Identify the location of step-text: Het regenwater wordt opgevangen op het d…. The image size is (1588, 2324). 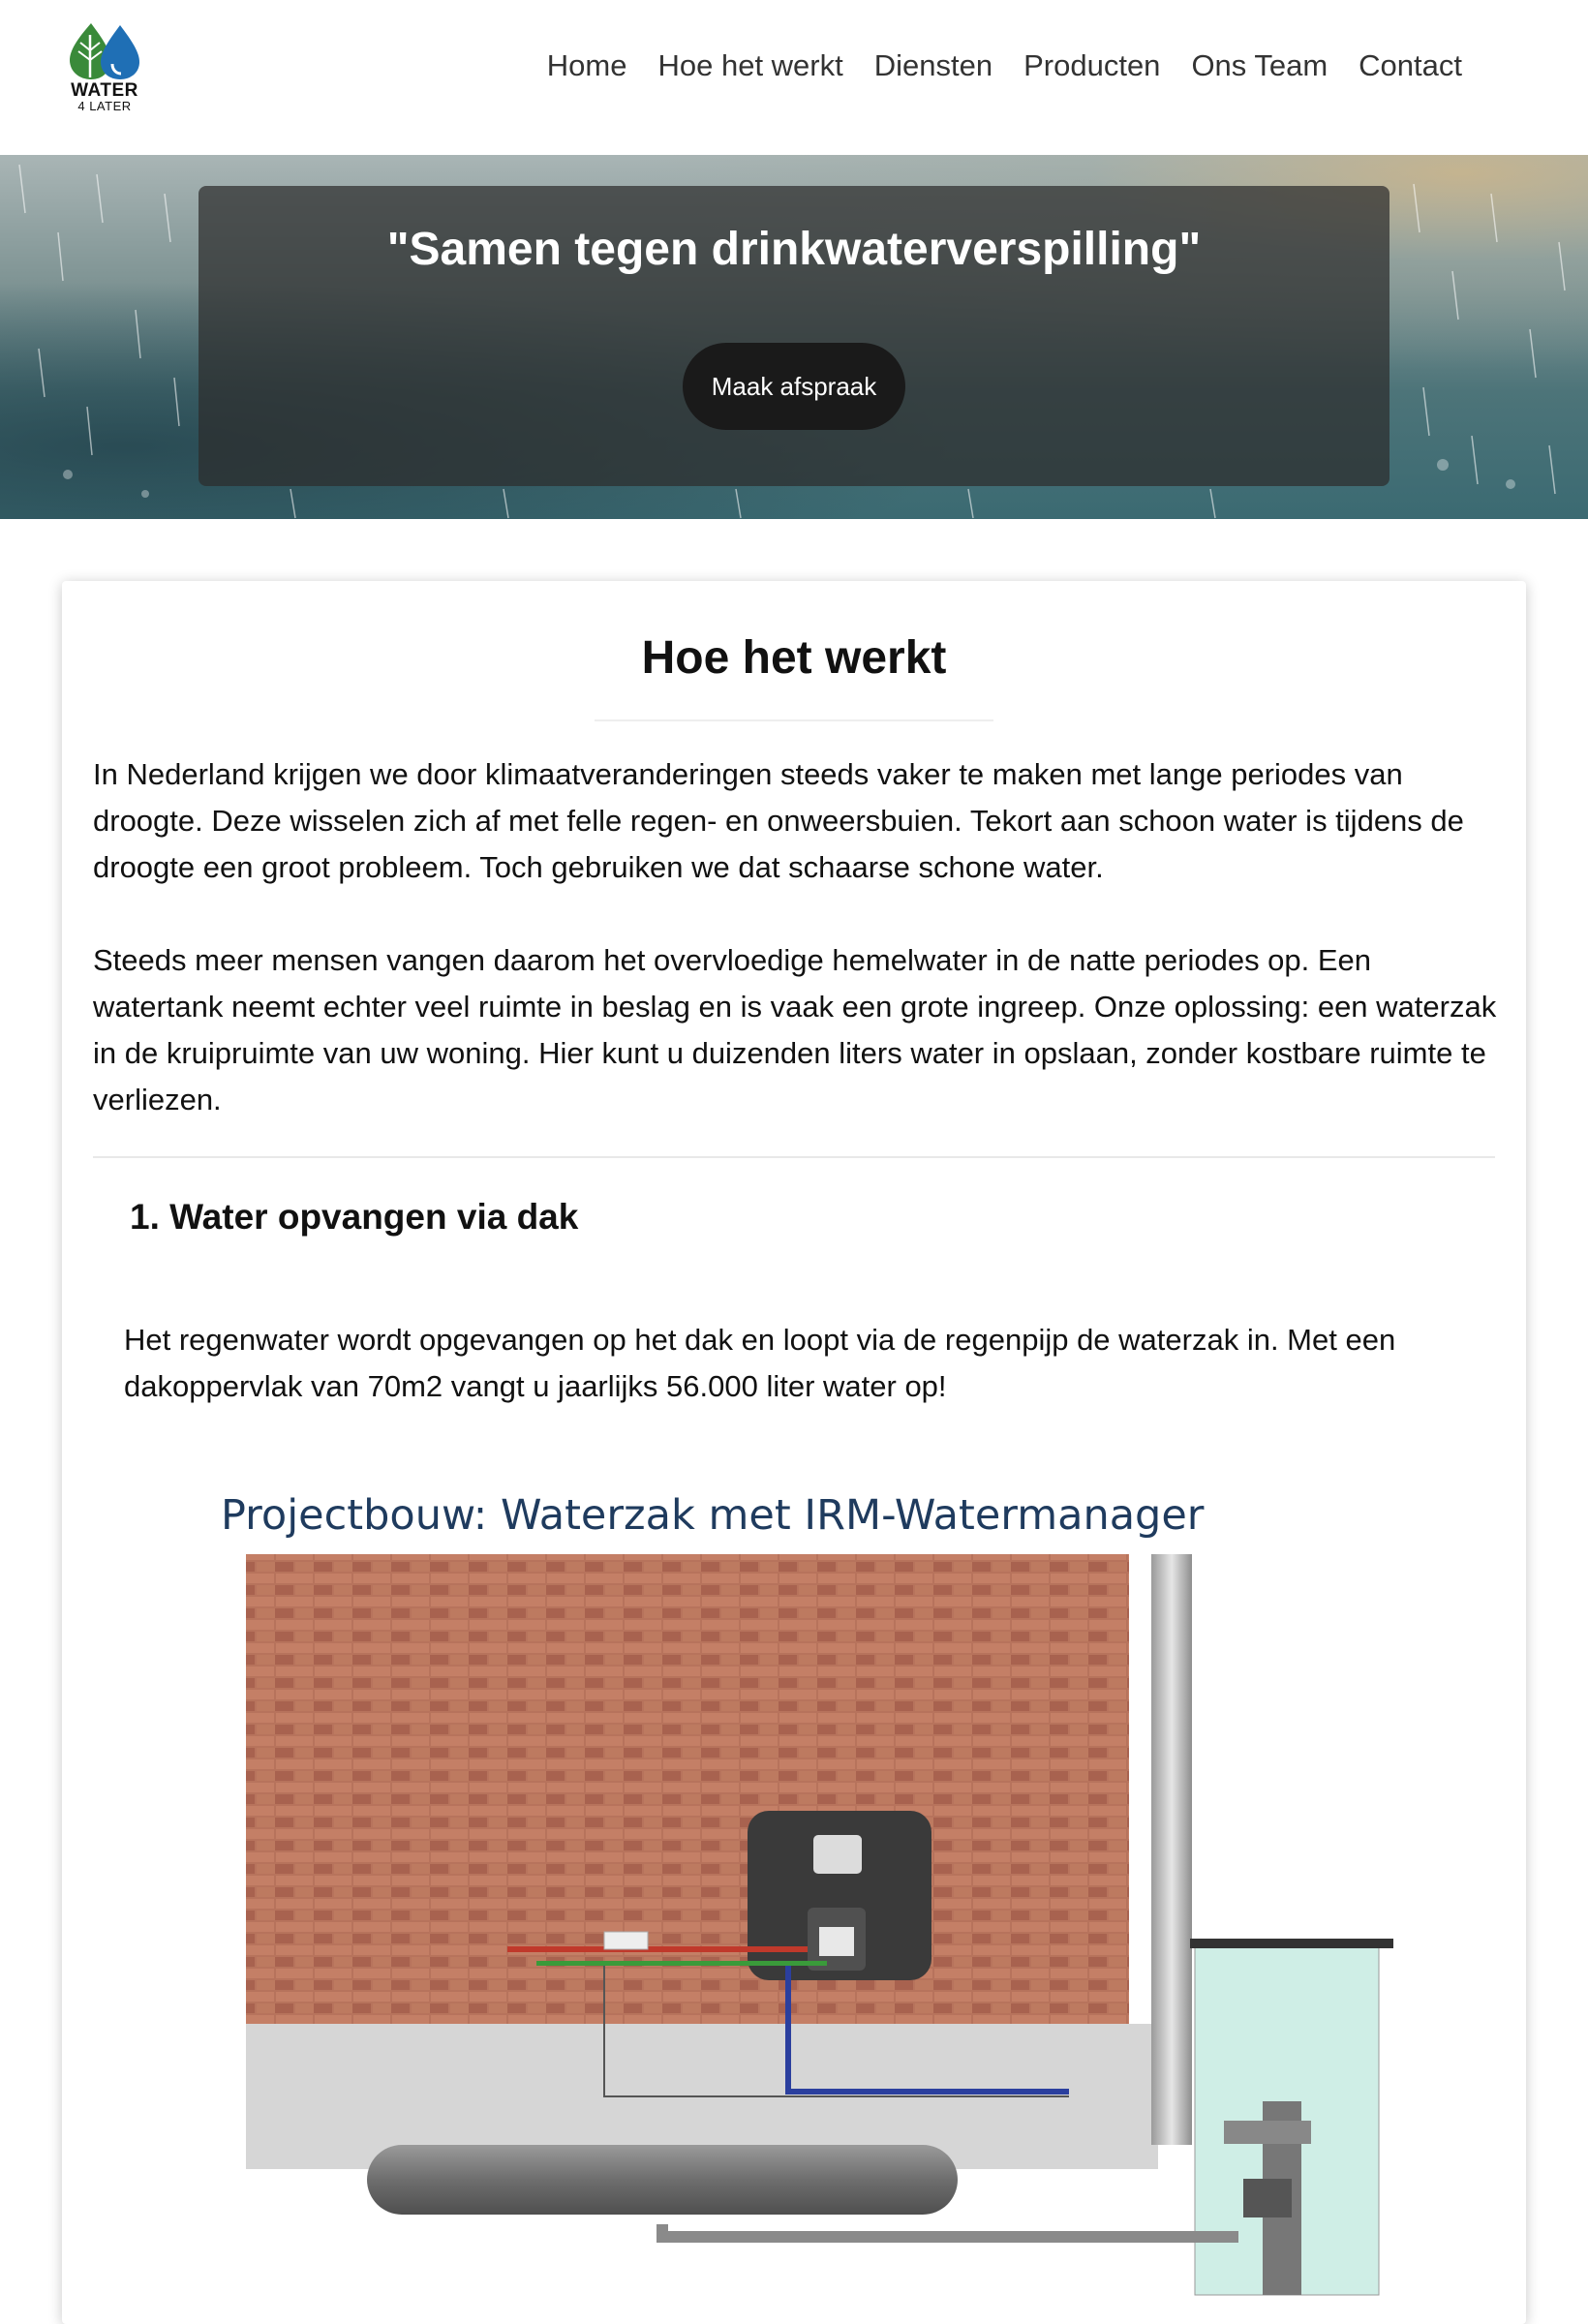
(760, 1363).